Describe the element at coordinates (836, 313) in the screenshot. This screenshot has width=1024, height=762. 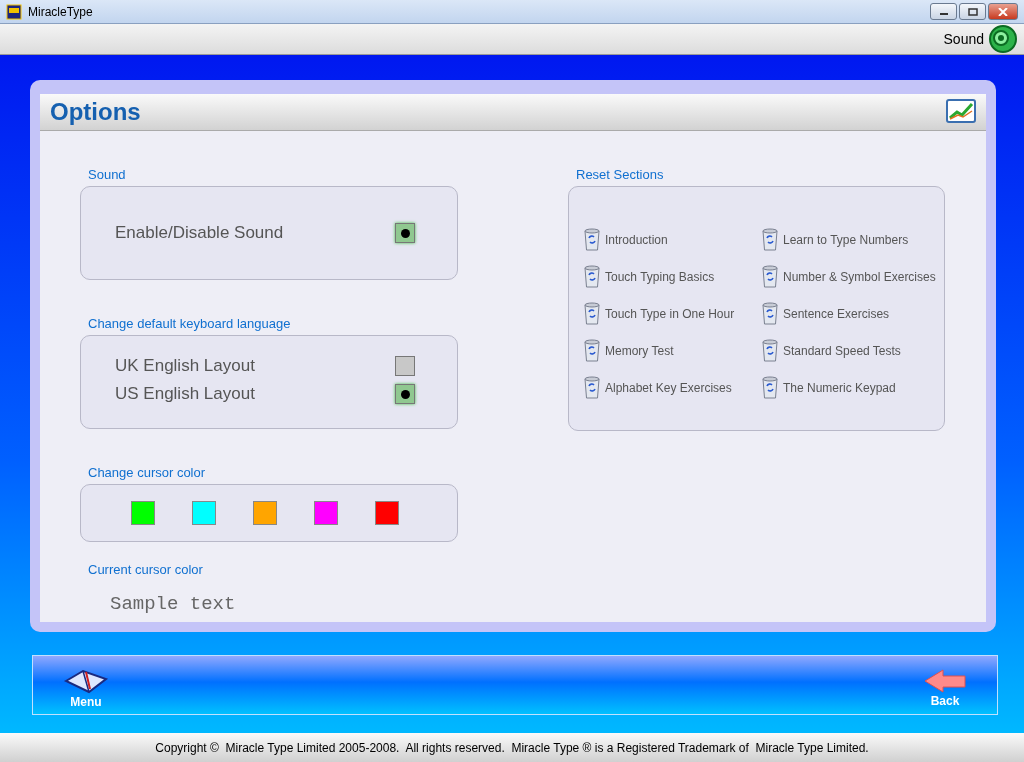
I see `reset-section-link: Sentence Exercises` at that location.